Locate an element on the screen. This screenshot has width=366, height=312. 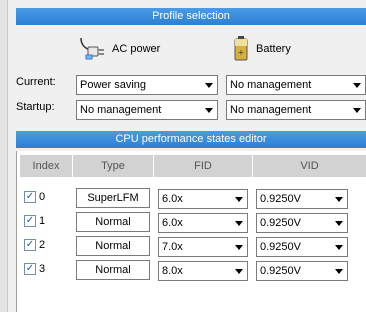
startup-battery-value: No management is located at coordinates (271, 110).